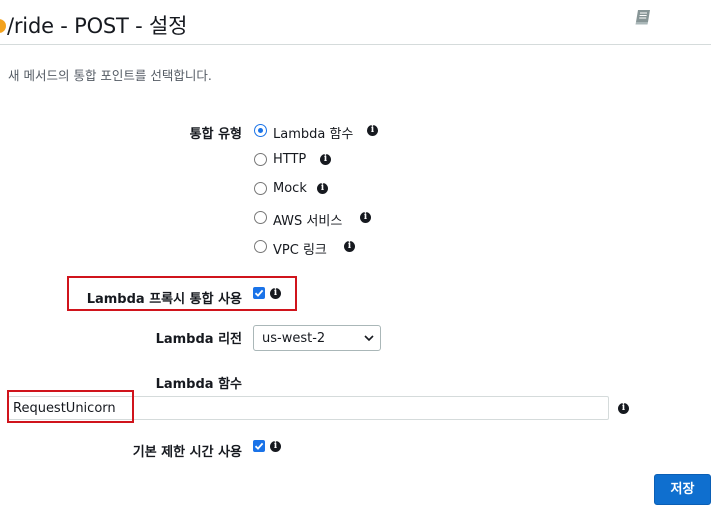 The height and width of the screenshot is (508, 717). What do you see at coordinates (260, 130) in the screenshot?
I see `radio-lambda-function` at bounding box center [260, 130].